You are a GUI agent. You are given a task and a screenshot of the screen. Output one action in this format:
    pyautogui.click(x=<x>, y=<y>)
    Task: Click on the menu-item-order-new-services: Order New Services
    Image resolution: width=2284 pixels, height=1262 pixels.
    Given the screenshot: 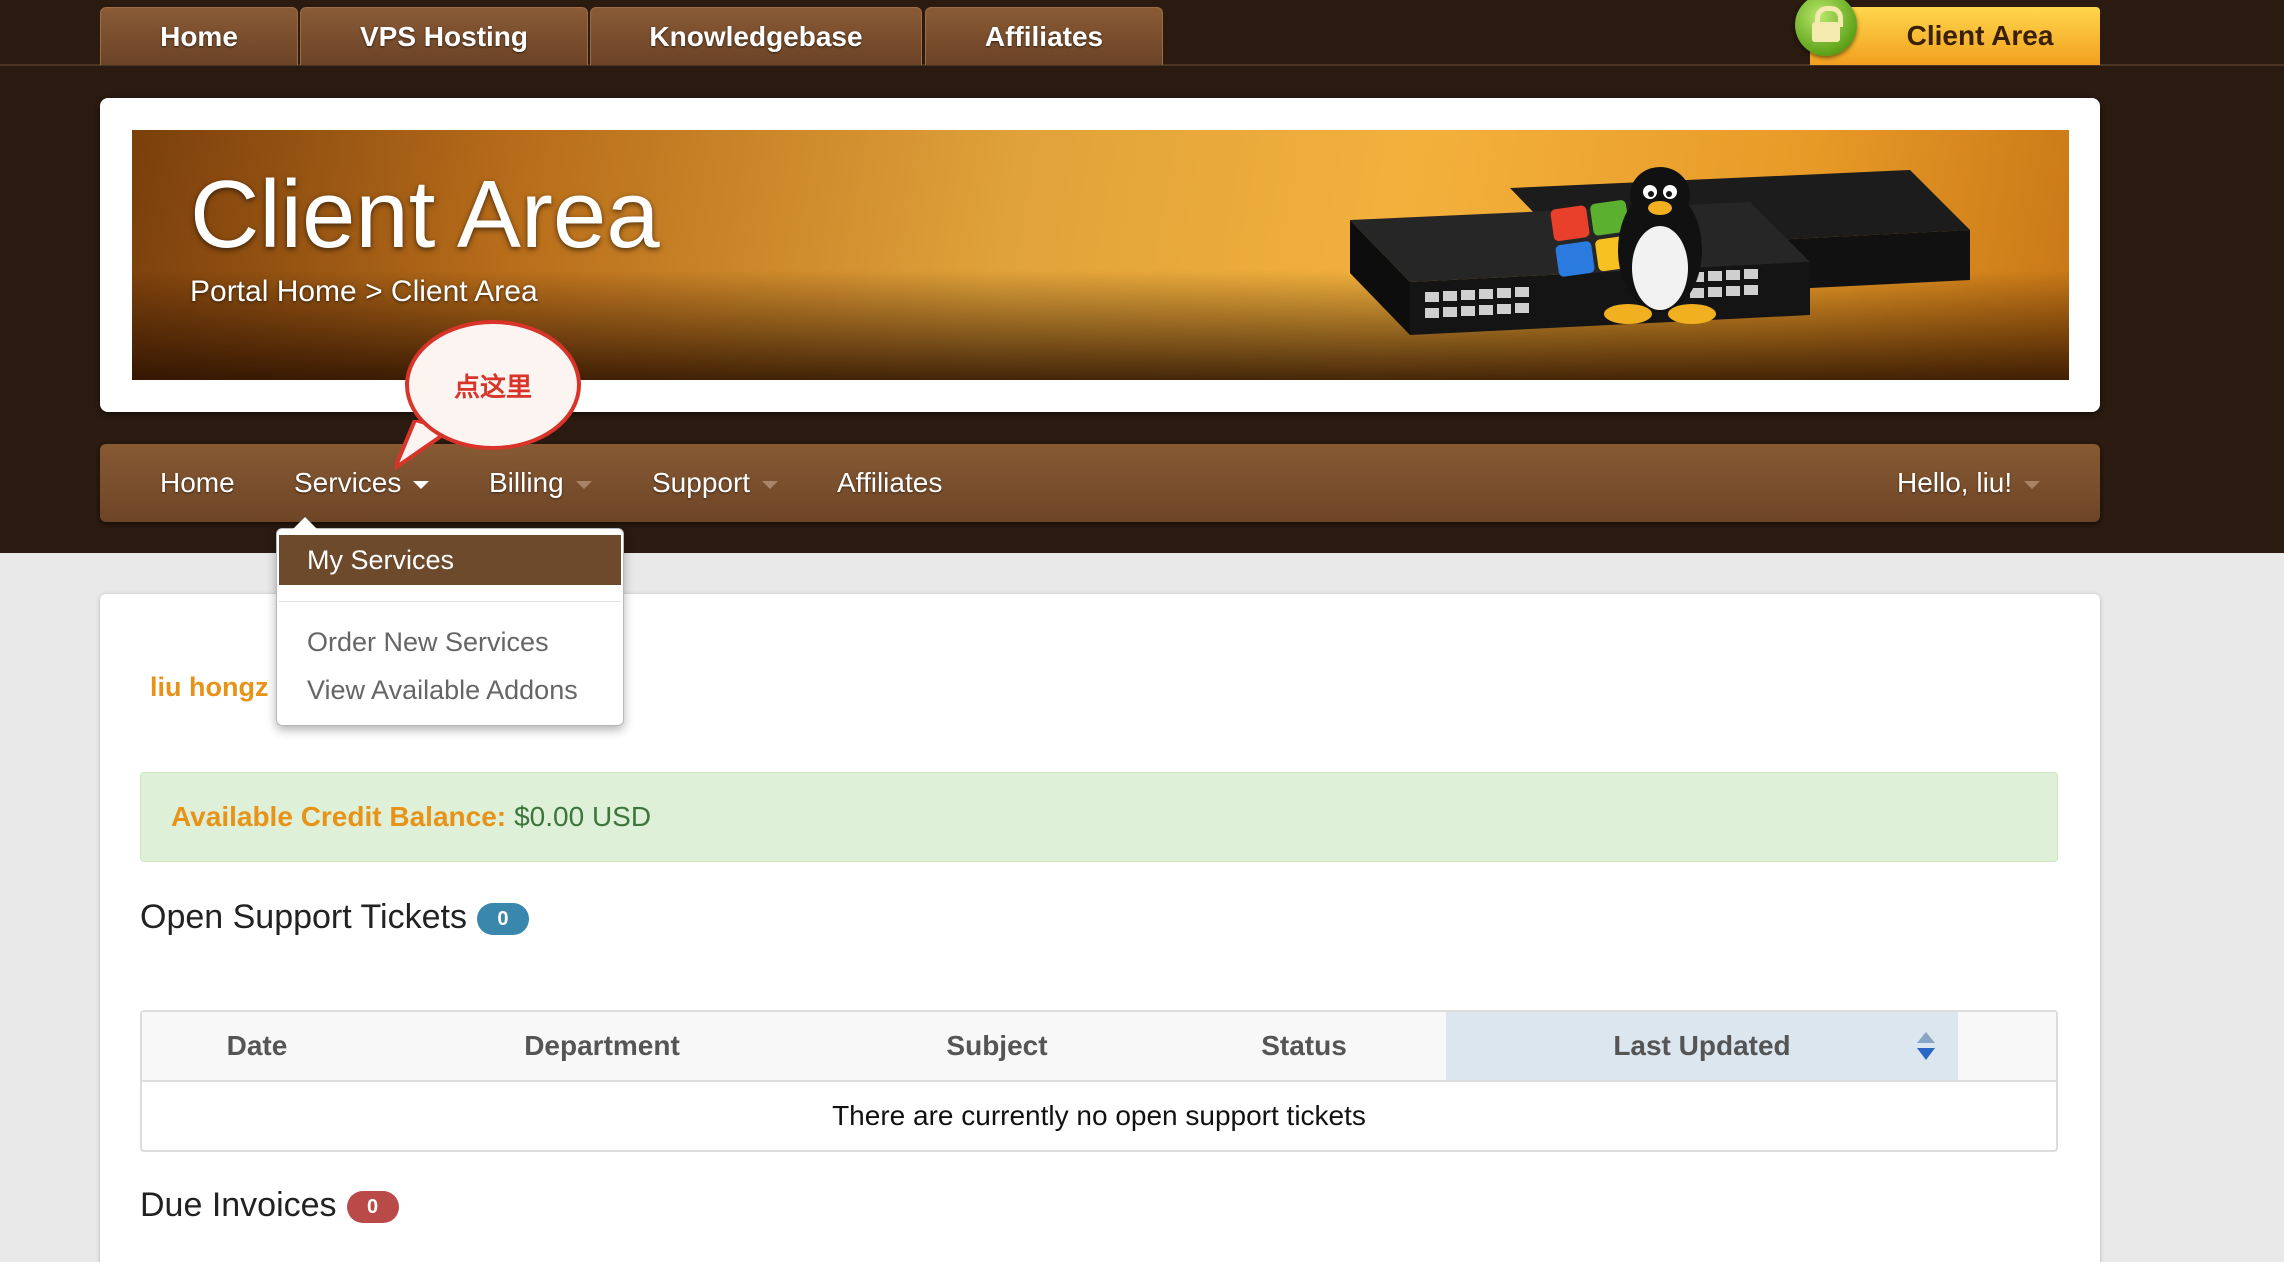 What is the action you would take?
    pyautogui.click(x=428, y=642)
    